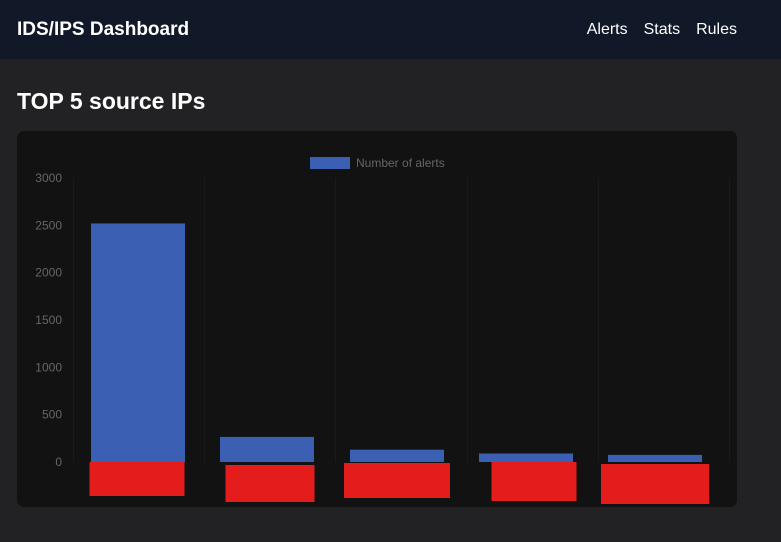 This screenshot has width=781, height=542. What do you see at coordinates (716, 30) in the screenshot?
I see `nav-link-rules: Rules` at bounding box center [716, 30].